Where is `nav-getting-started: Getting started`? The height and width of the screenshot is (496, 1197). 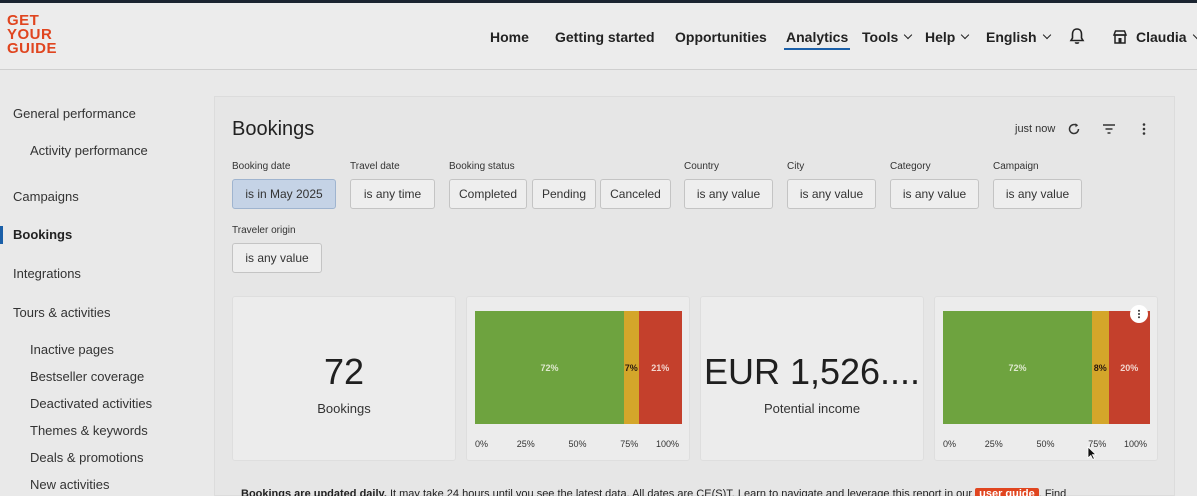 nav-getting-started: Getting started is located at coordinates (605, 36).